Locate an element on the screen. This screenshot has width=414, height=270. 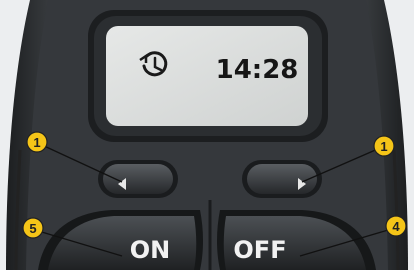
callout-off-button-number: 4 is located at coordinates (396, 226).